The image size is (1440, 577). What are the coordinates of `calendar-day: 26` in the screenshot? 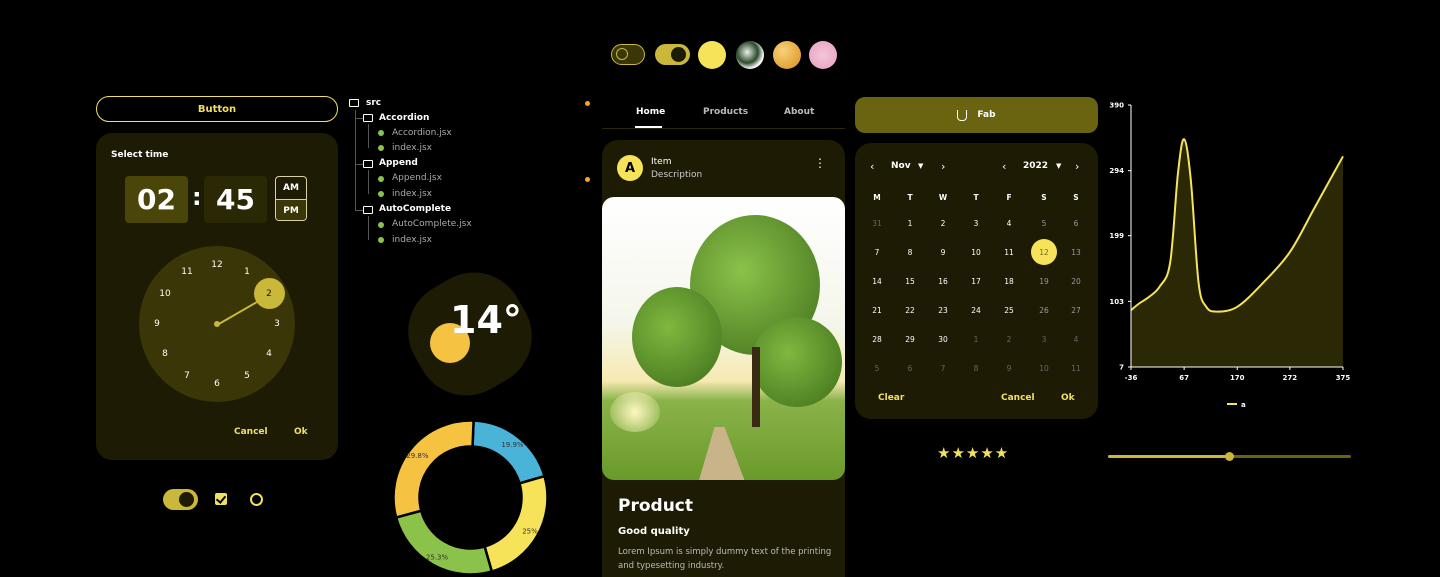 It's located at (1044, 310).